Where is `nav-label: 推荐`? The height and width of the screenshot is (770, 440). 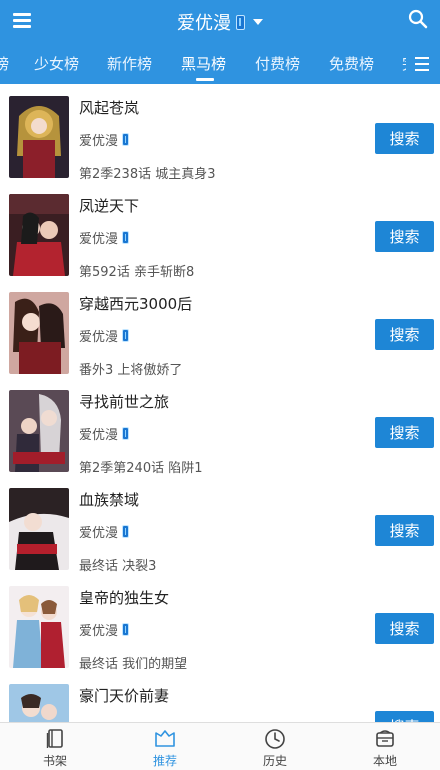
nav-label: 推荐 is located at coordinates (164, 761).